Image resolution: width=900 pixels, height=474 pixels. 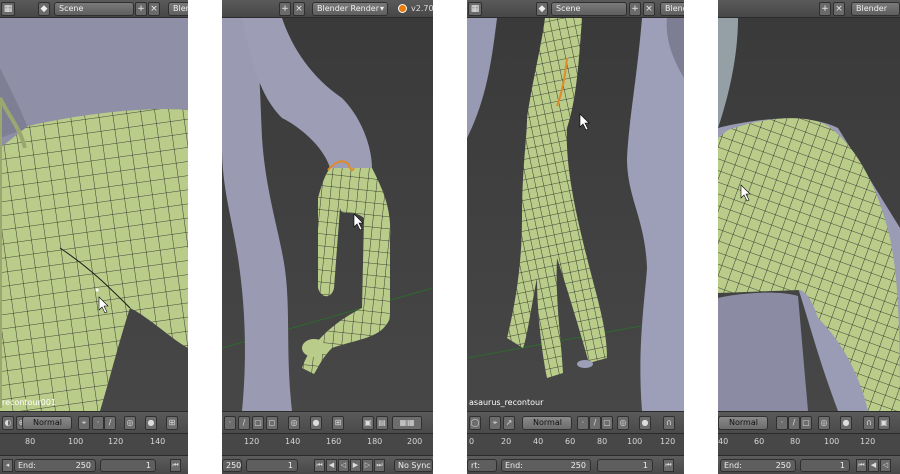 I want to click on timeline: 0 20 40 60 80 100 120, so click(x=575, y=444).